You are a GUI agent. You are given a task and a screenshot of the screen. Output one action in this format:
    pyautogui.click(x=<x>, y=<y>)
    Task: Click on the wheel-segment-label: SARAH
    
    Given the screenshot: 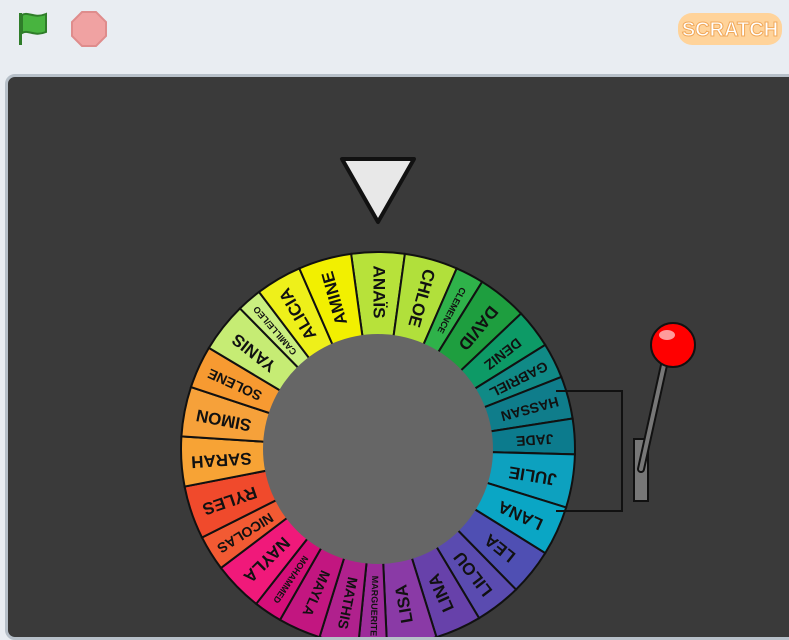 What is the action you would take?
    pyautogui.click(x=222, y=460)
    